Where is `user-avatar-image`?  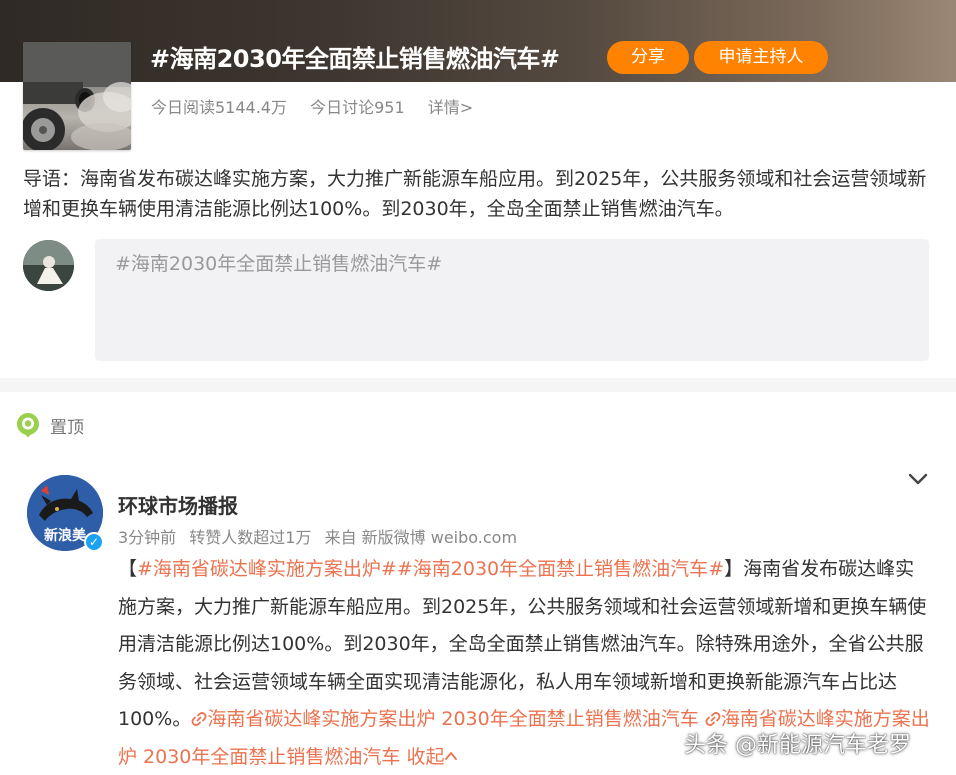 user-avatar-image is located at coordinates (48, 265).